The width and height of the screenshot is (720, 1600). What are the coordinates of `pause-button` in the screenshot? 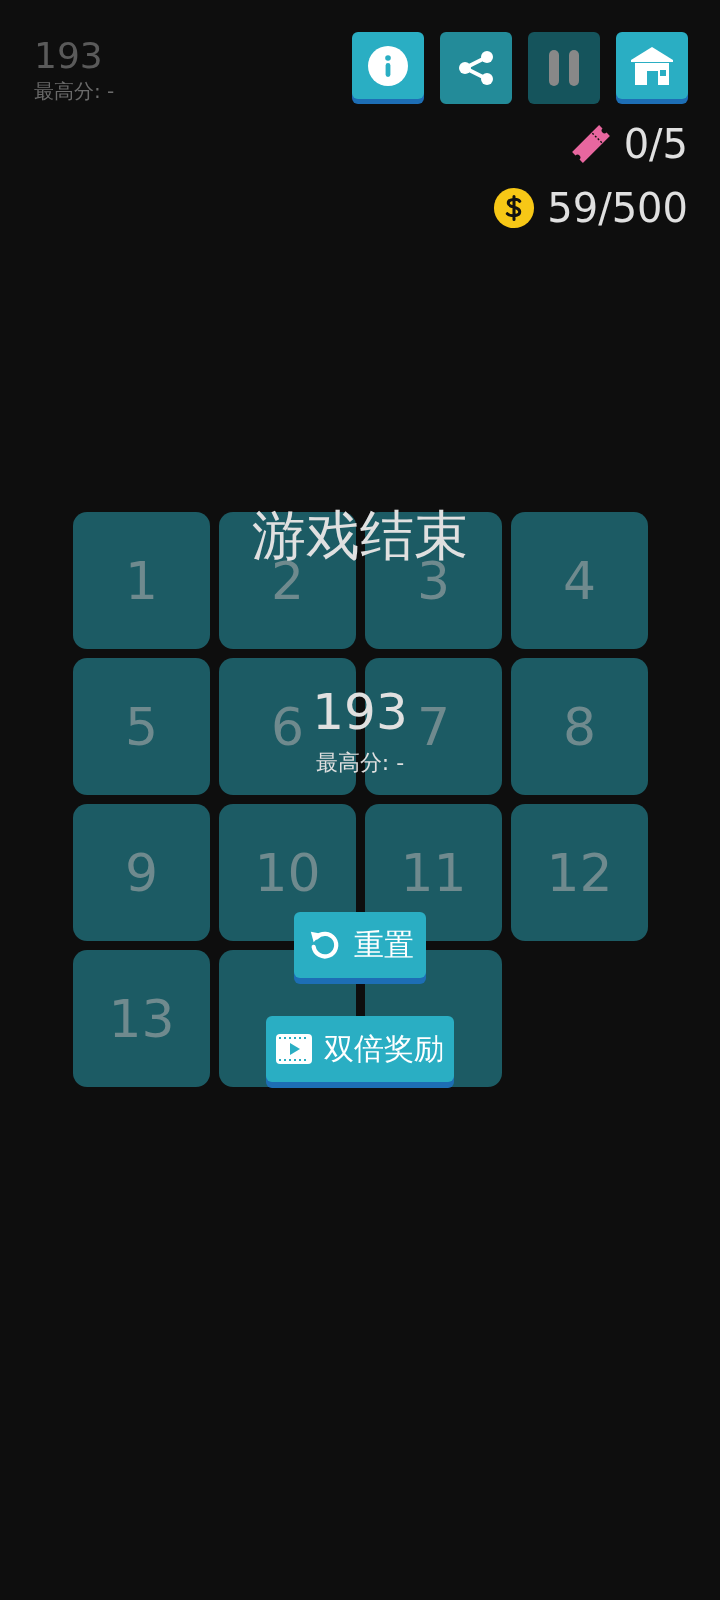 It's located at (564, 68).